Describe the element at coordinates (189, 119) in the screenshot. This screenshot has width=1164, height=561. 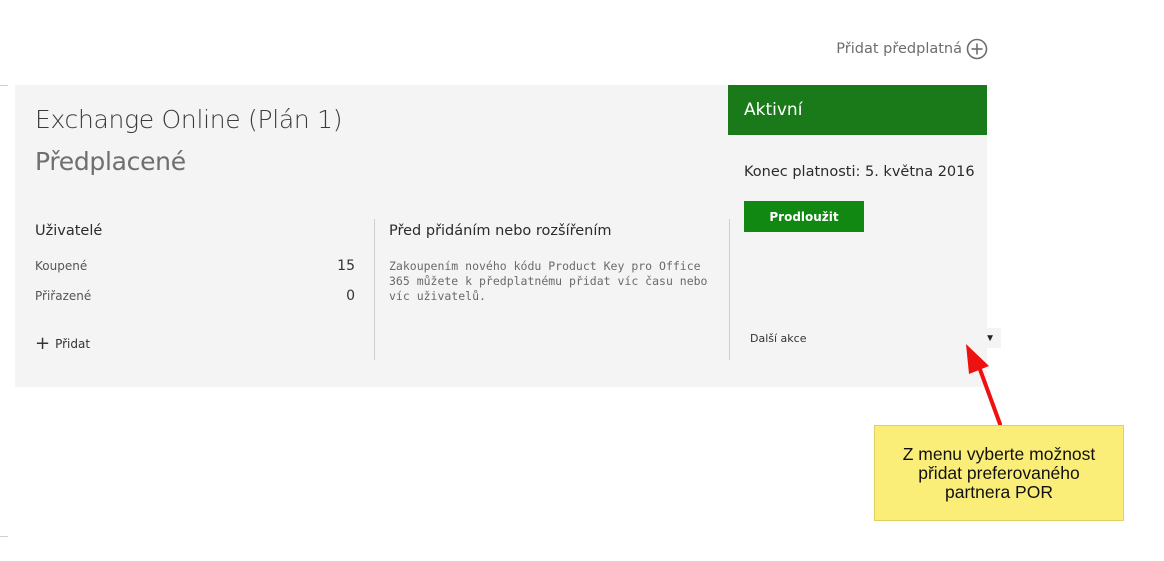
I see `subscription-title: Exchange Online (Plán 1)` at that location.